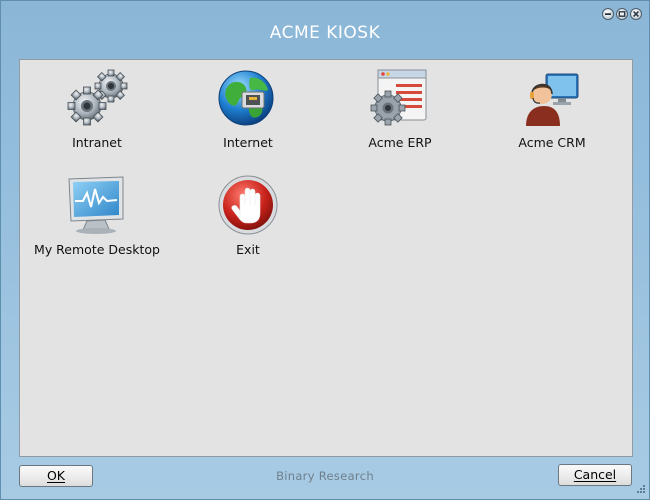 Image resolution: width=650 pixels, height=500 pixels. What do you see at coordinates (97, 249) in the screenshot?
I see `app-label: My Remote Desktop` at bounding box center [97, 249].